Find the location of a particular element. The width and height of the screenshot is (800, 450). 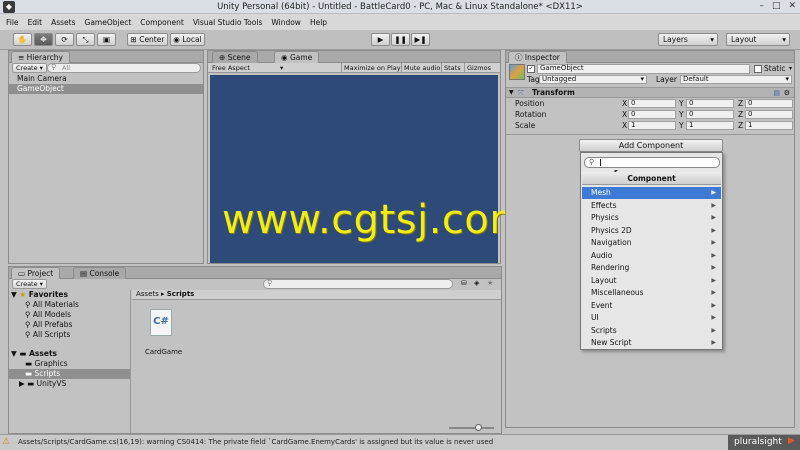

folder-scripts: ▬ Scripts is located at coordinates (69, 374).